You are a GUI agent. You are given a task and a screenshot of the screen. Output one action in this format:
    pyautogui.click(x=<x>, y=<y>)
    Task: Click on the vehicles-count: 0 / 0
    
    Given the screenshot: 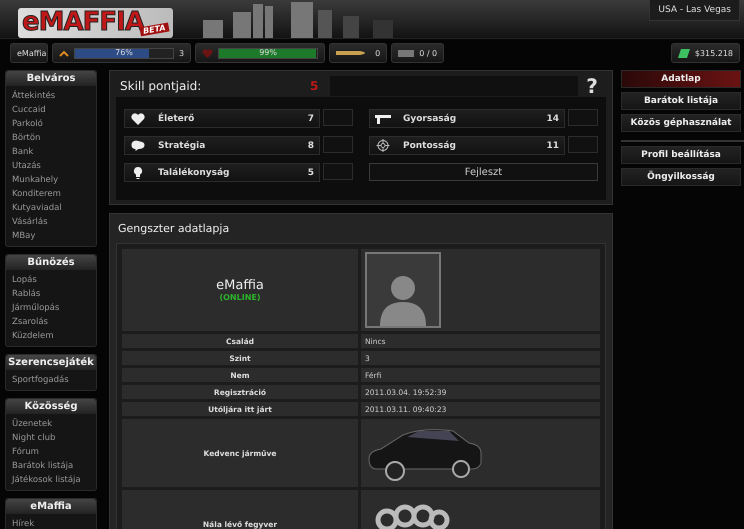 What is the action you would take?
    pyautogui.click(x=428, y=53)
    